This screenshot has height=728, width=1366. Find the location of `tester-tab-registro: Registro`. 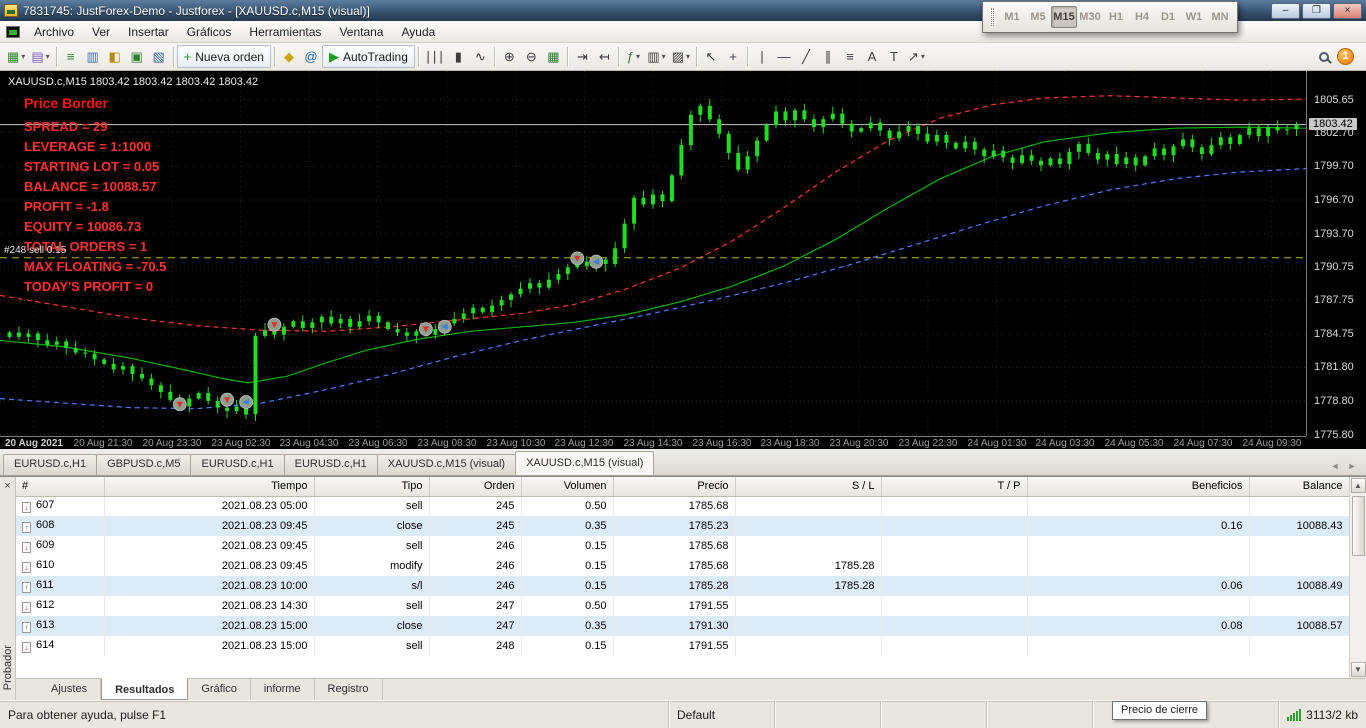

tester-tab-registro: Registro is located at coordinates (349, 689).